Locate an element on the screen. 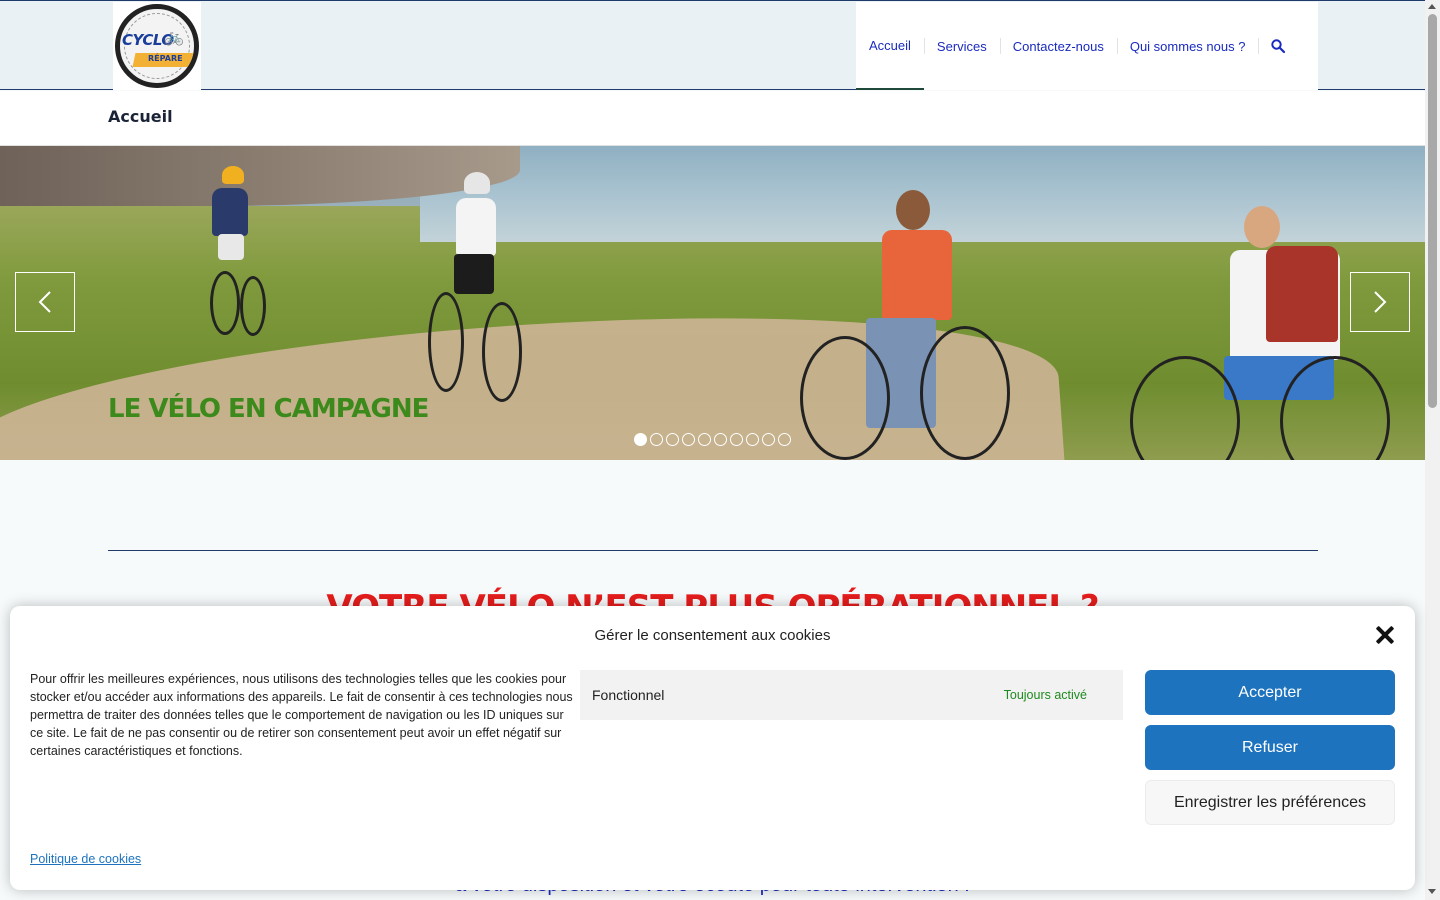 This screenshot has width=1440, height=900. save-preferences-button: Enregistrer les préférences is located at coordinates (1270, 802).